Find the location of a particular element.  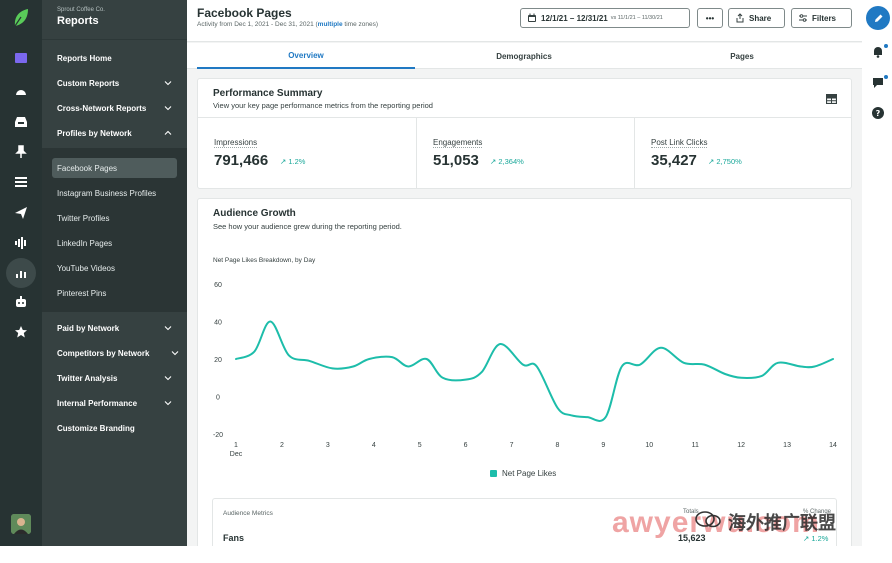

nav-subitem-instagram-business-profiles: Instagram Business Profiles is located at coordinates (114, 193).